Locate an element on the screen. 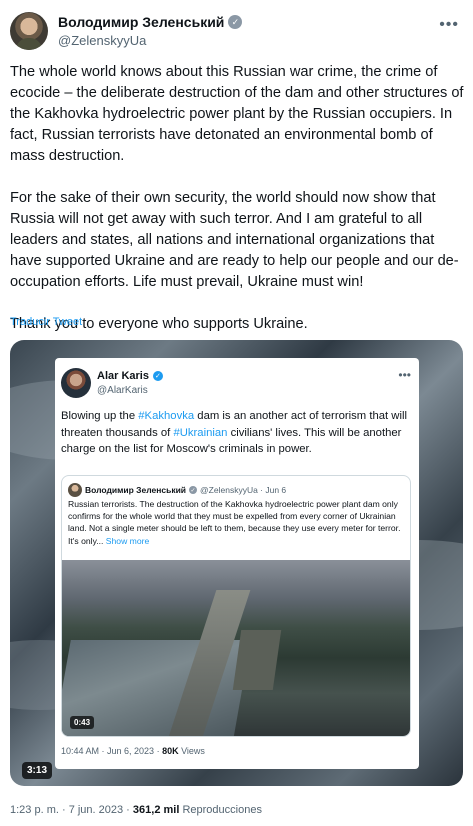  embedded-tweet-meta: 10:44 AM · Jun 6, 2023 · 80K Views is located at coordinates (133, 751).